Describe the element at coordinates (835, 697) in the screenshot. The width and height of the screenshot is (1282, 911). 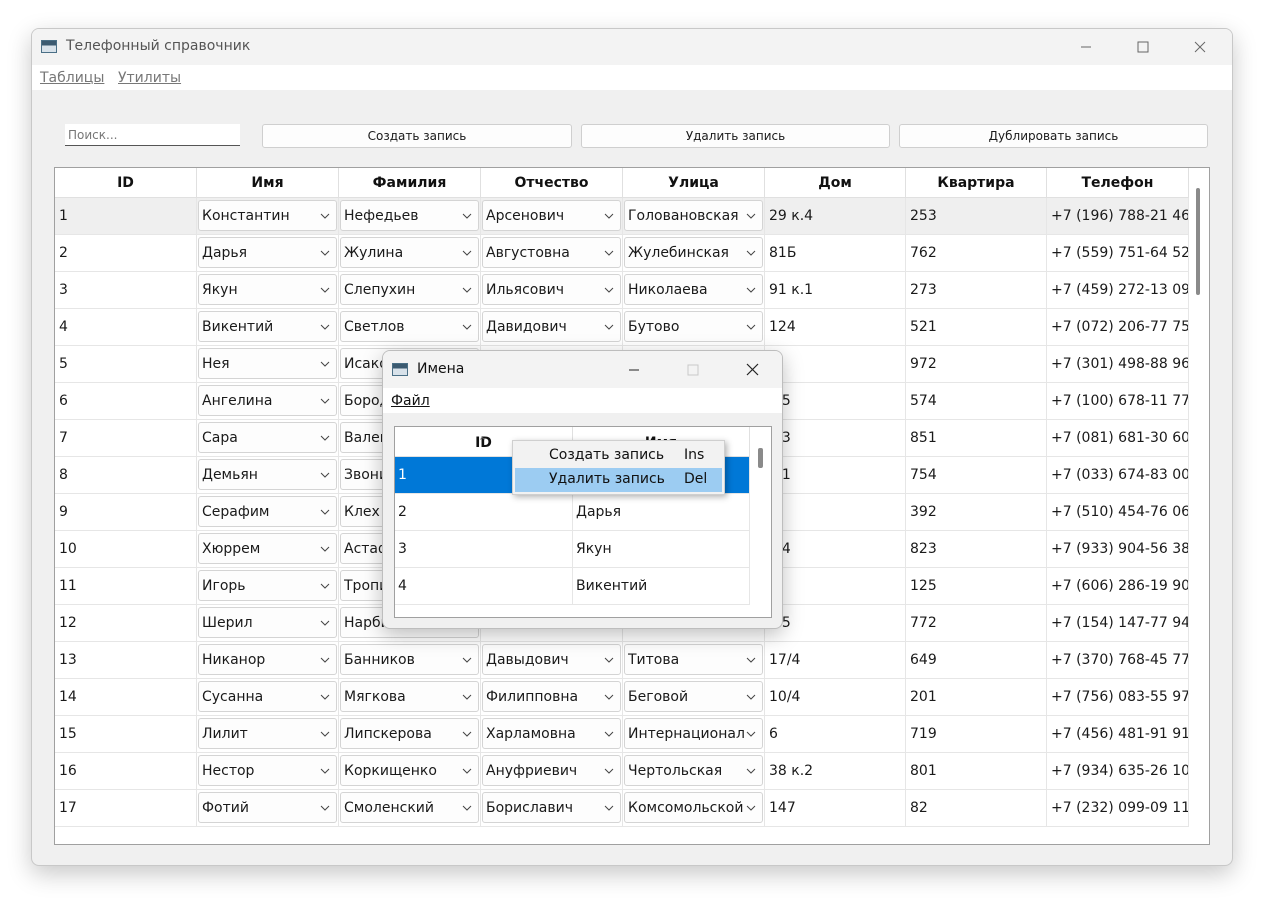
I see `house-cell: 10/4` at that location.